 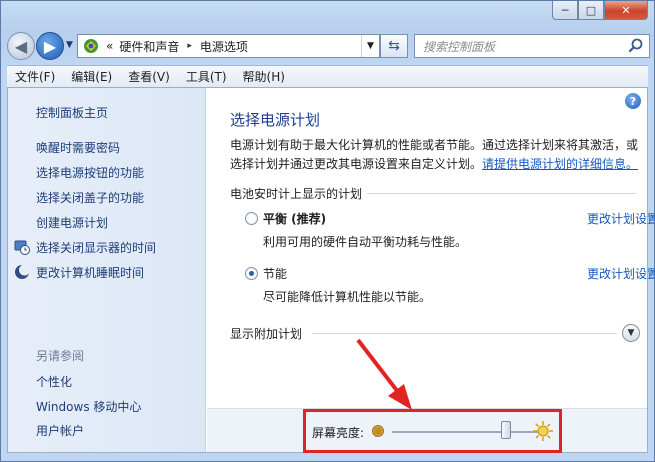 I want to click on plan-balanced: 平衡 (推荐) 利用可用的硬件自动平衡功耗与性能。 更改计划设置, so click(x=450, y=230).